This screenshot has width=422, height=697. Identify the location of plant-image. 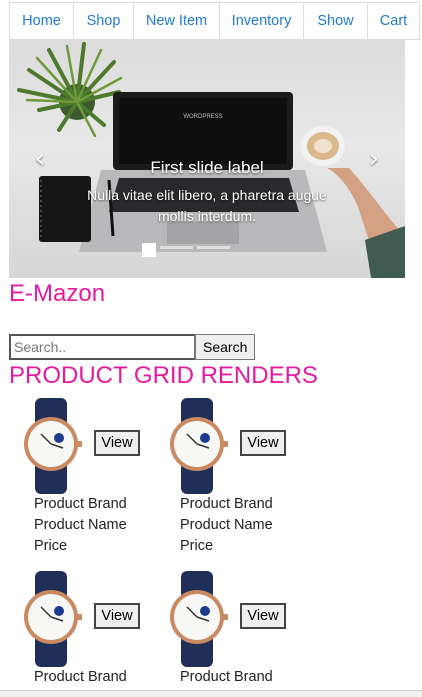
(70, 90).